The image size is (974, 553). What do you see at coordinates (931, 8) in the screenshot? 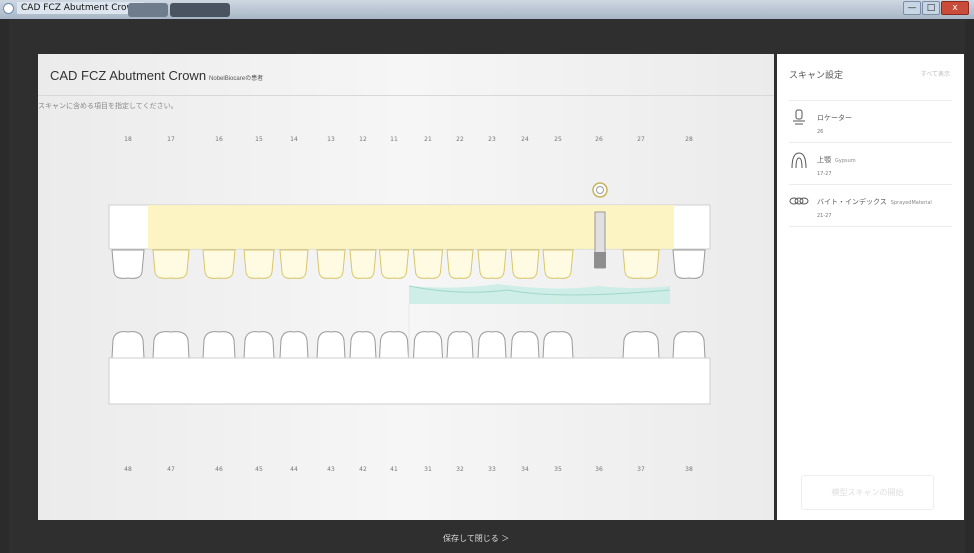
I see `maximize-button: □` at bounding box center [931, 8].